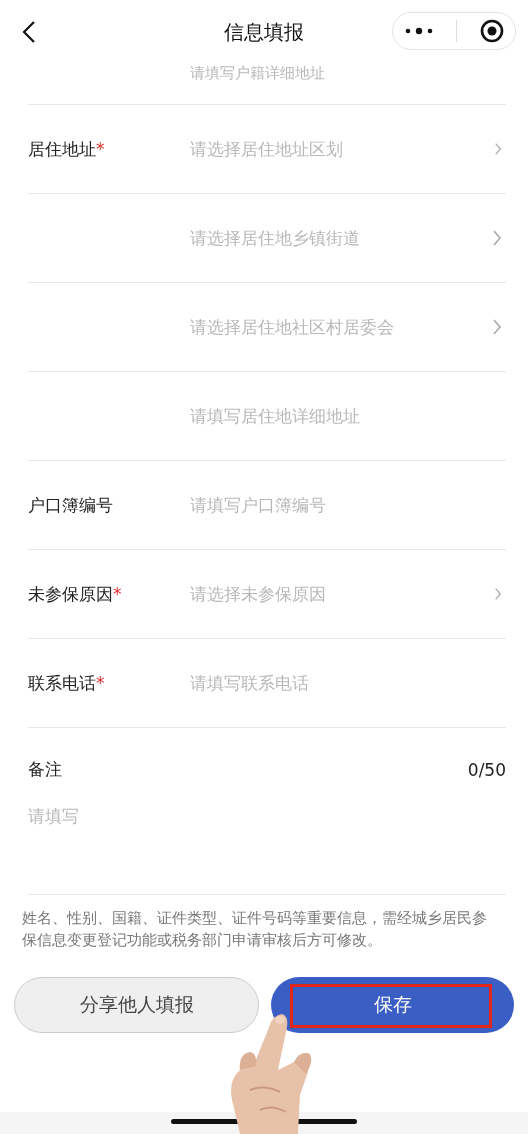 This screenshot has width=528, height=1134. I want to click on field-label: 联系电话*, so click(67, 683).